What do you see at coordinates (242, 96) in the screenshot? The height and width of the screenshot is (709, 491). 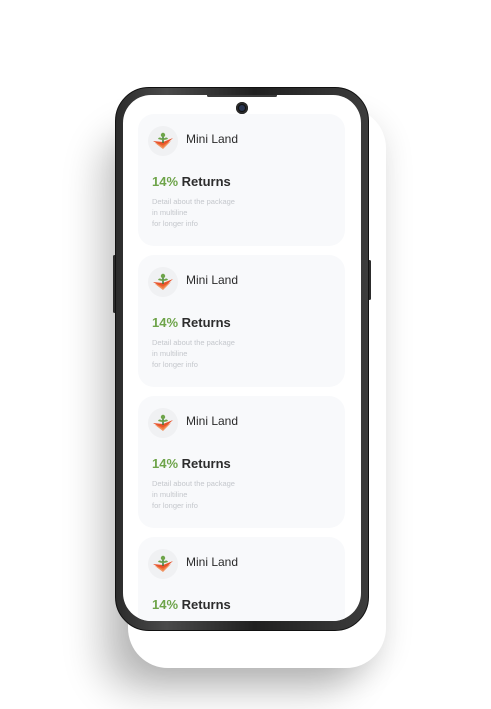 I see `speaker-grille` at bounding box center [242, 96].